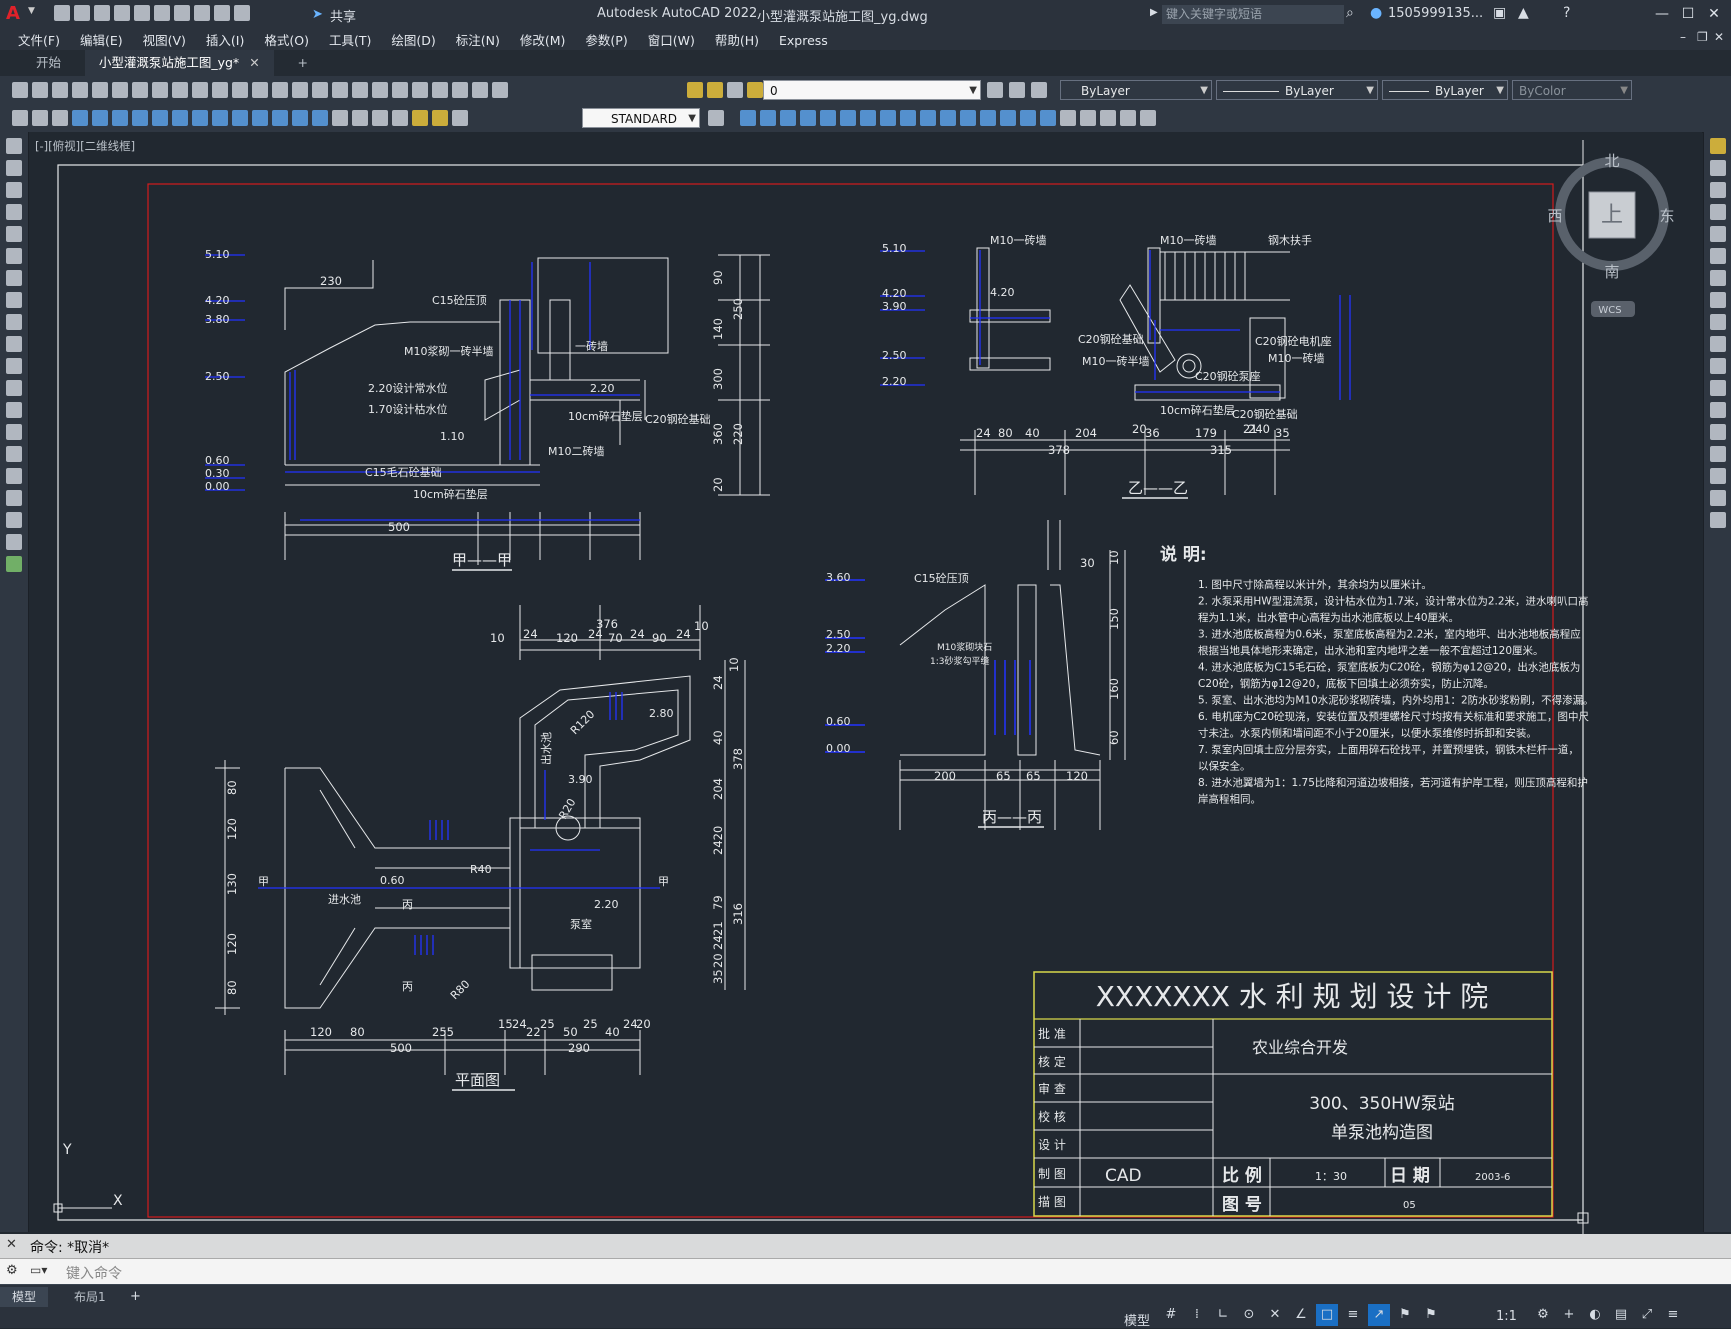  Describe the element at coordinates (413, 38) in the screenshot. I see `menu-item: 绘图(D)` at that location.